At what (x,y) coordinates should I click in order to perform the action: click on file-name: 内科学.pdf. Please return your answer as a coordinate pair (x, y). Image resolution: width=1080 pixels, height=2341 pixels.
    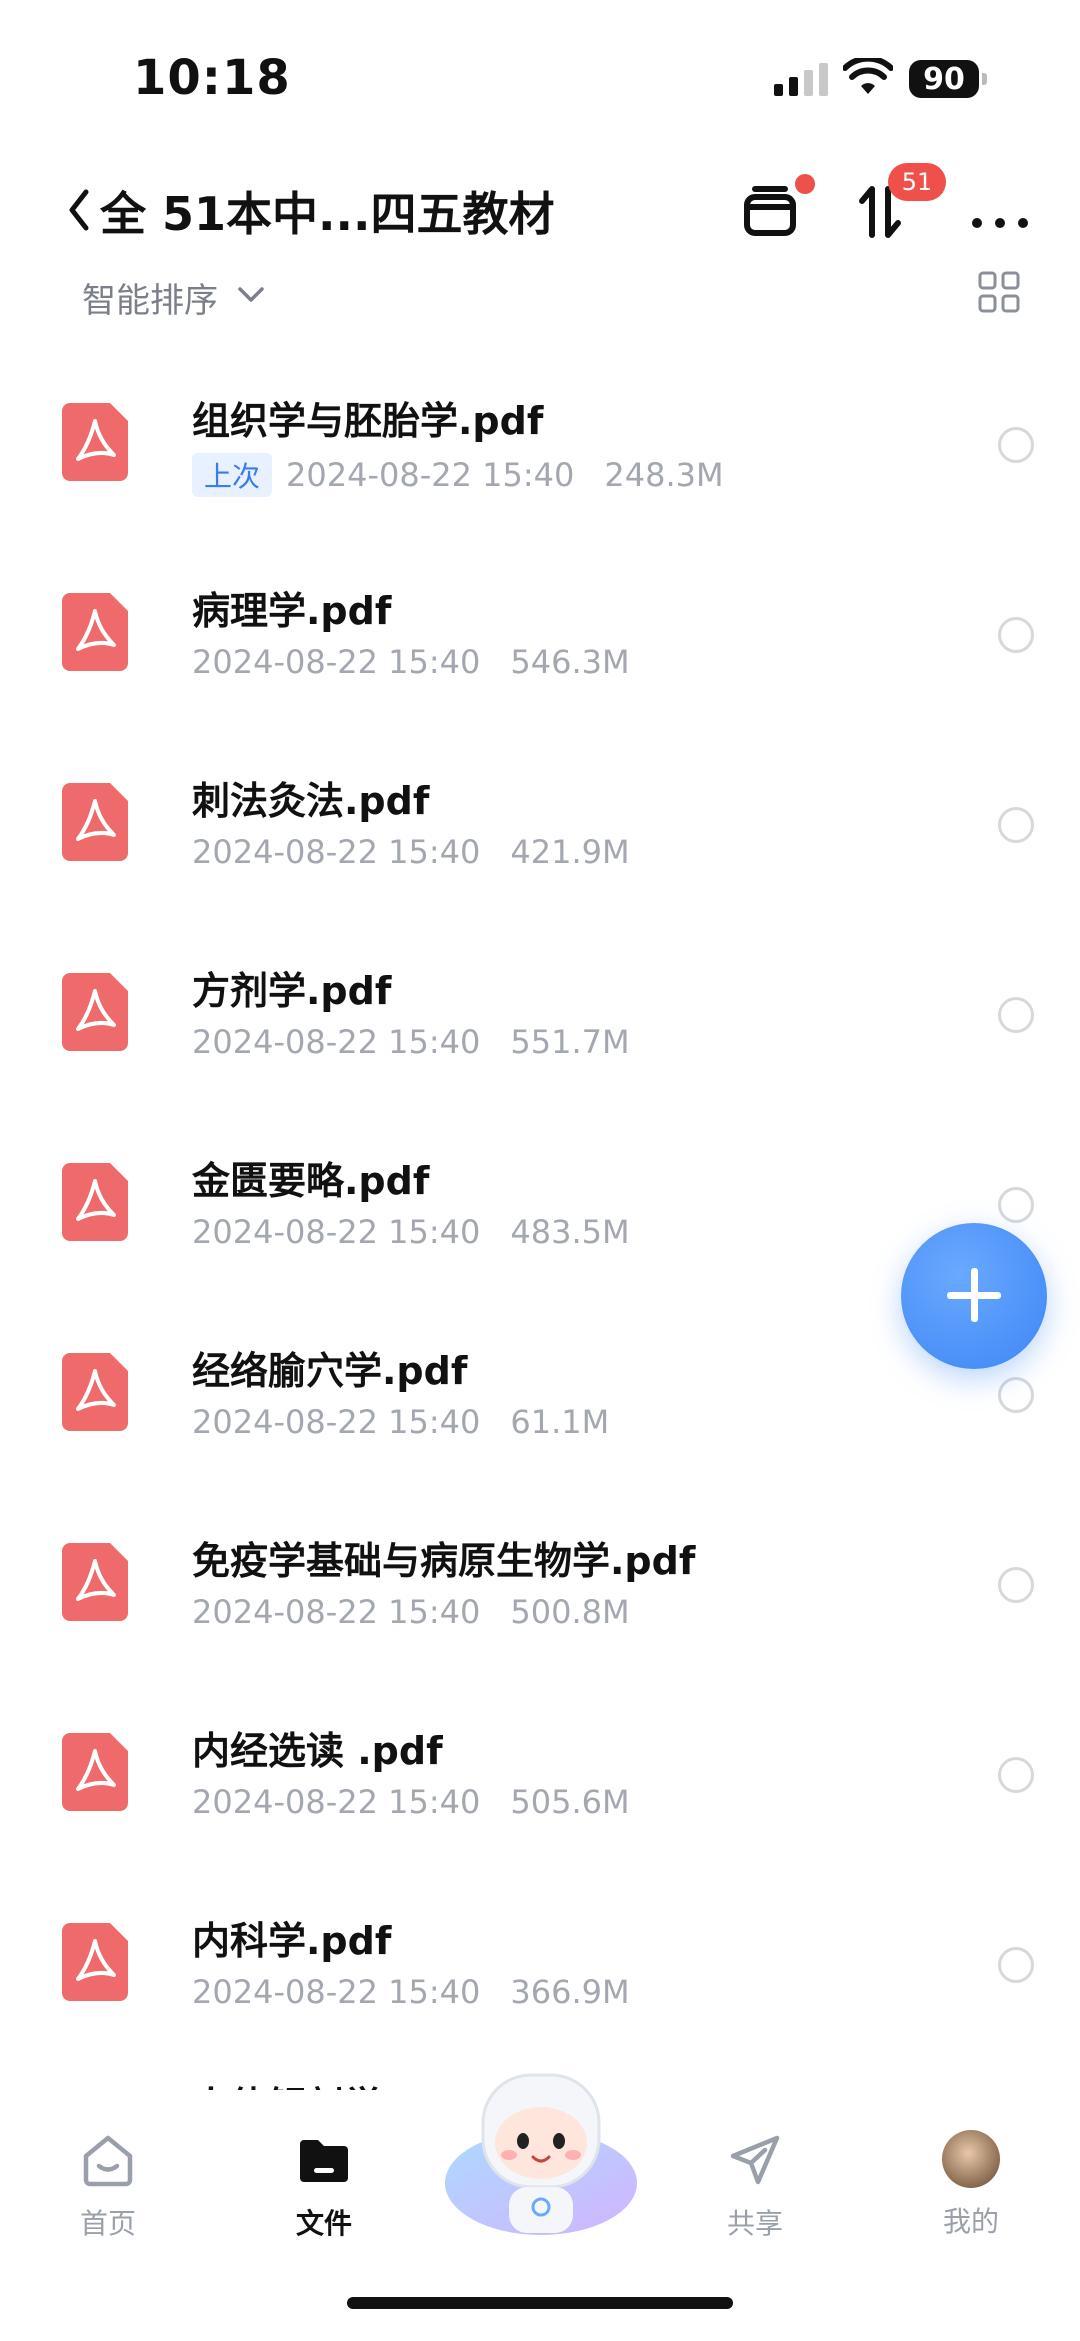
    Looking at the image, I should click on (292, 1941).